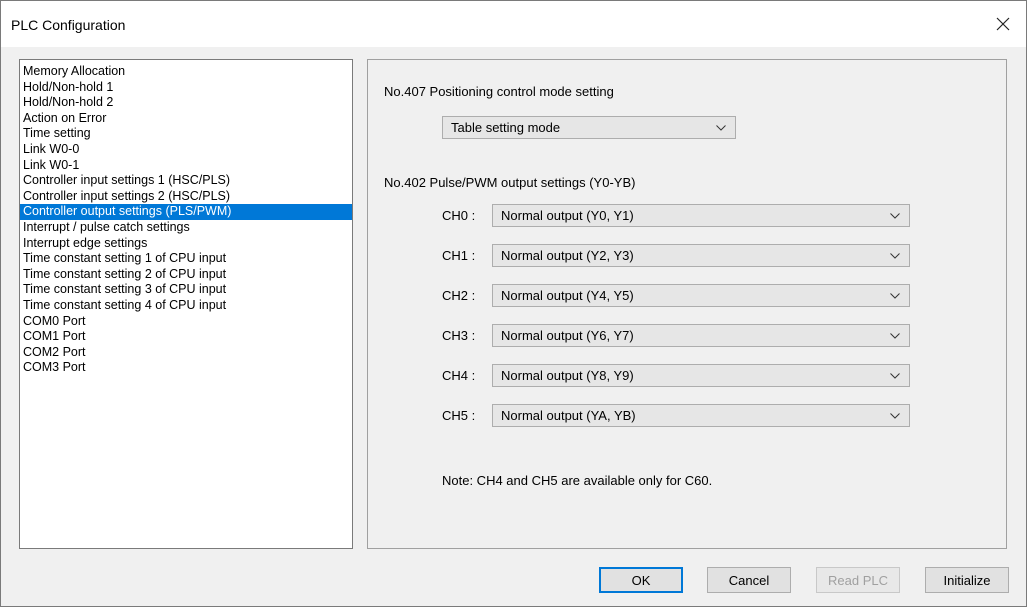 The width and height of the screenshot is (1027, 607). What do you see at coordinates (499, 91) in the screenshot?
I see `positioning-mode-label: No.407 Positioning control mode setting` at bounding box center [499, 91].